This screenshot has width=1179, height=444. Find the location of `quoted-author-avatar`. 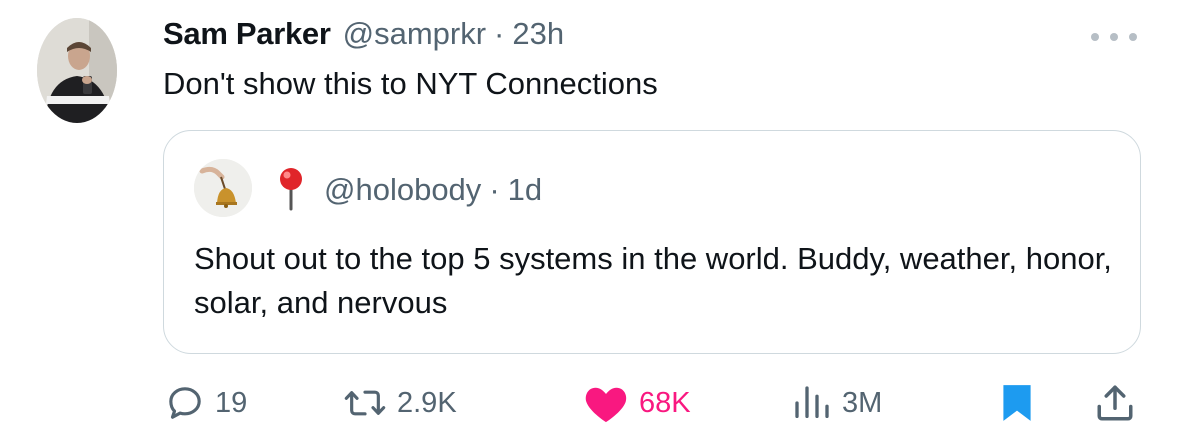

quoted-author-avatar is located at coordinates (223, 188).